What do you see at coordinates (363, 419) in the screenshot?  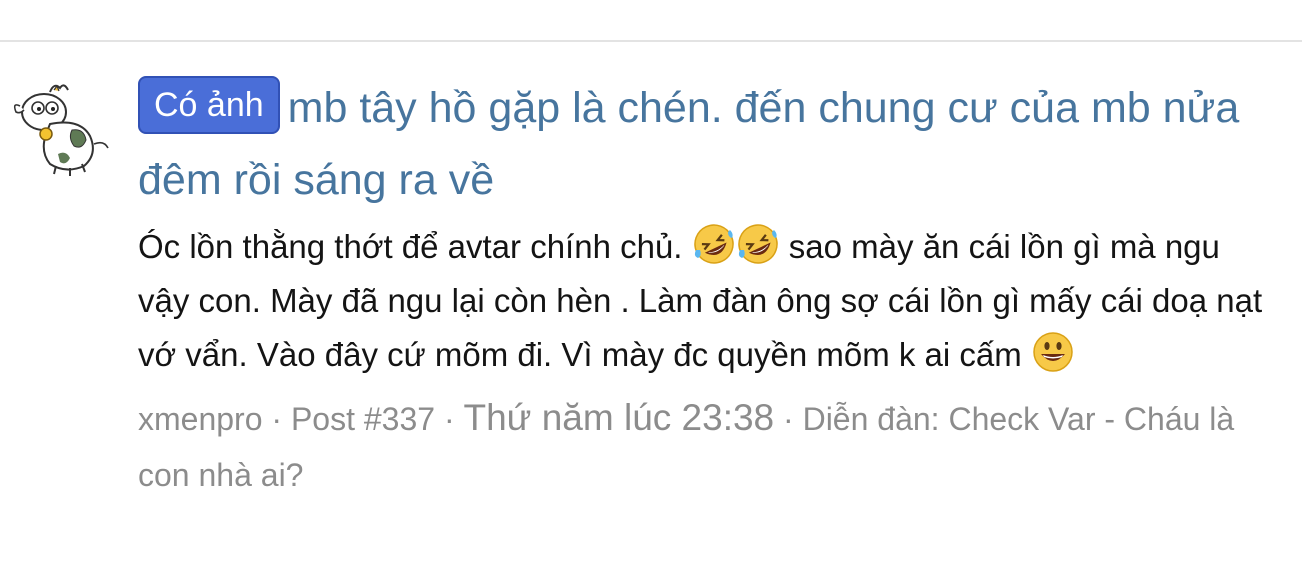 I see `post-number-link: Post #337` at bounding box center [363, 419].